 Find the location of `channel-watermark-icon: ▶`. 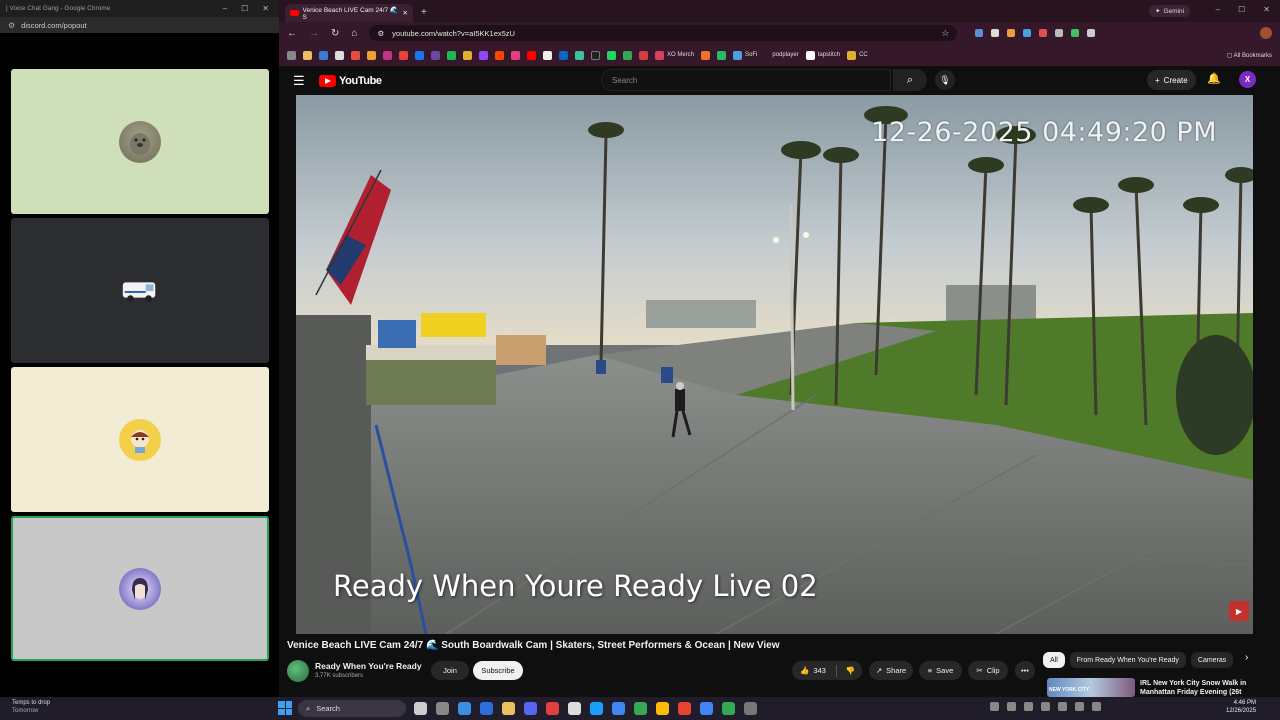

channel-watermark-icon: ▶ is located at coordinates (1239, 611).